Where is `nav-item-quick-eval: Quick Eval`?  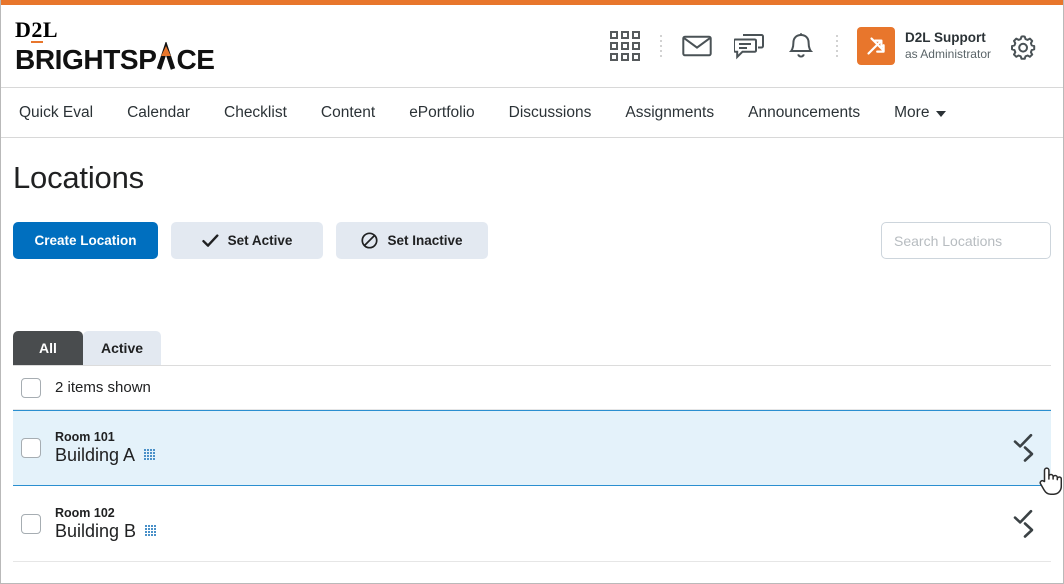 nav-item-quick-eval: Quick Eval is located at coordinates (60, 113).